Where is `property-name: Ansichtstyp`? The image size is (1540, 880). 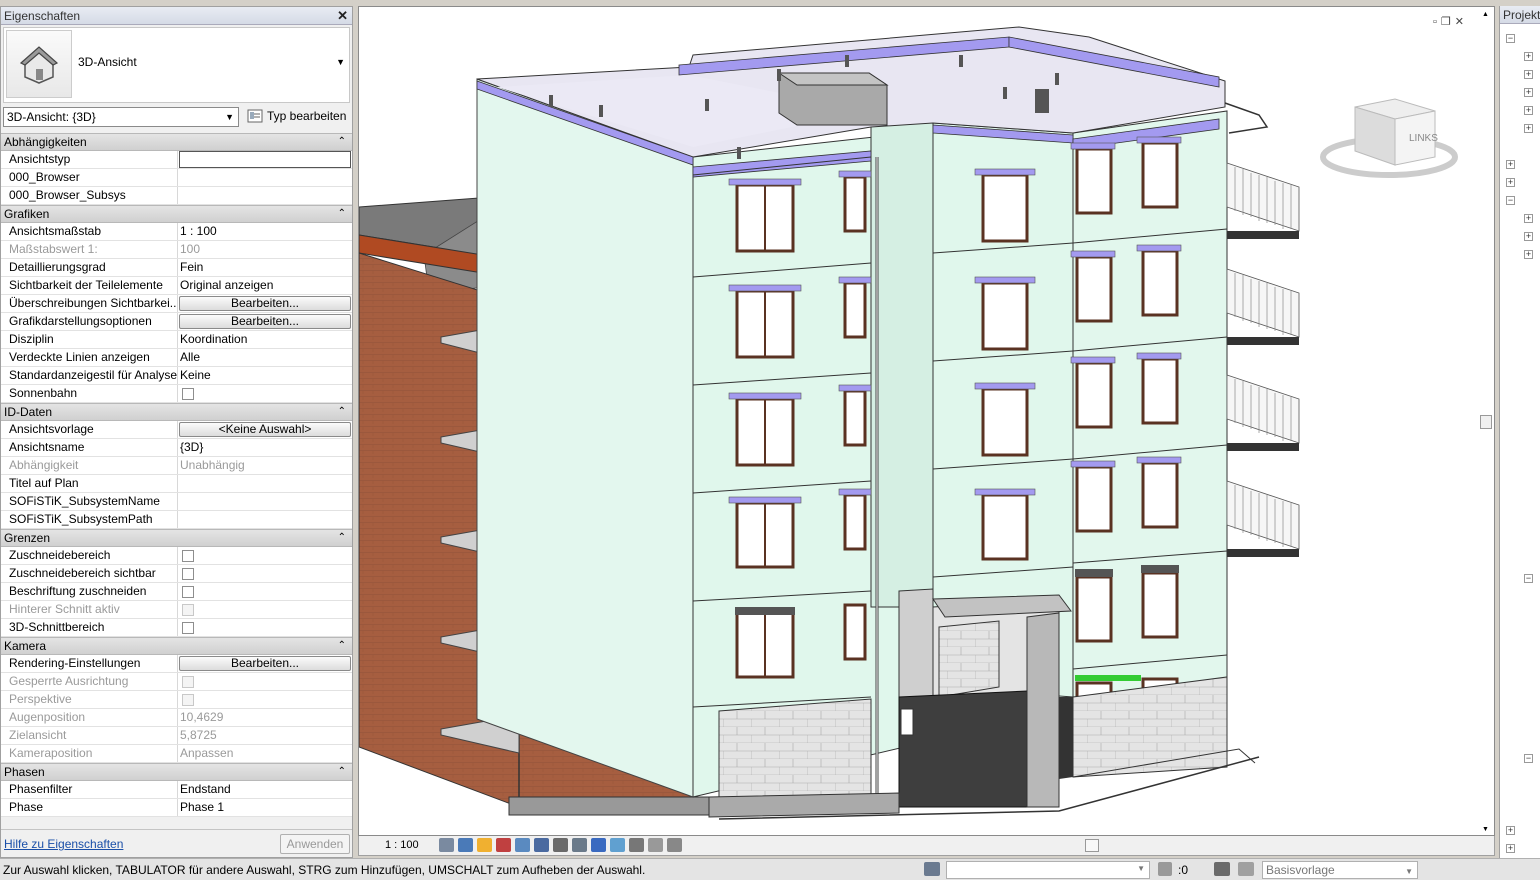 property-name: Ansichtstyp is located at coordinates (89, 159).